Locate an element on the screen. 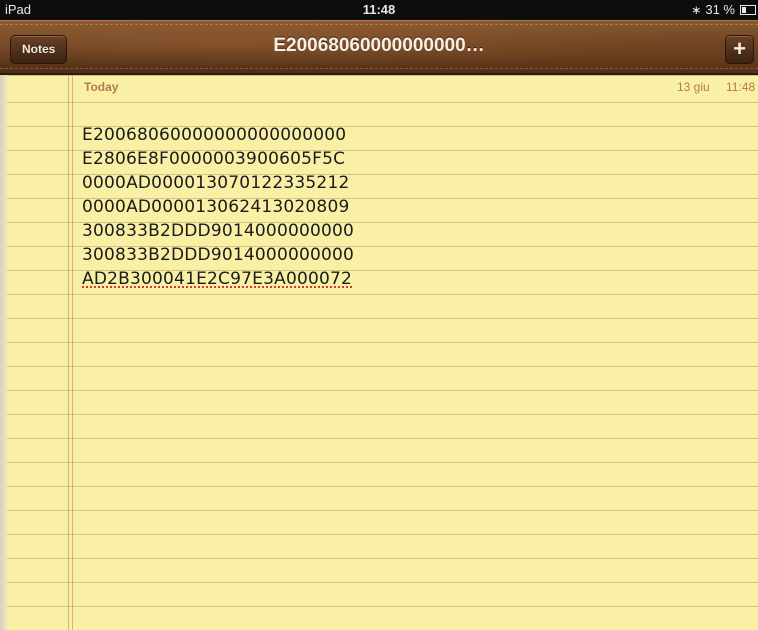 This screenshot has height=630, width=758. bluetooth-icon: ∗ is located at coordinates (696, 9).